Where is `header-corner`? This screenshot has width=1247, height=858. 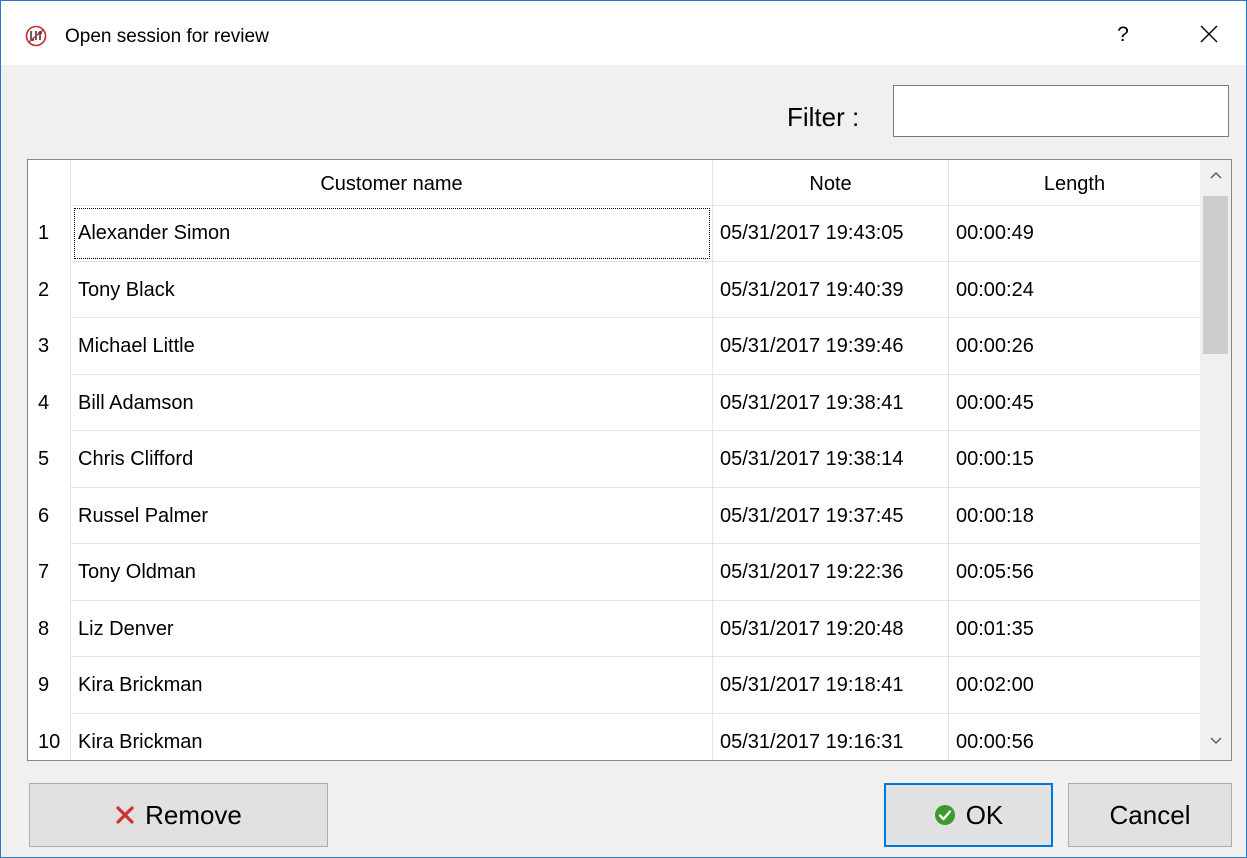
header-corner is located at coordinates (49, 182).